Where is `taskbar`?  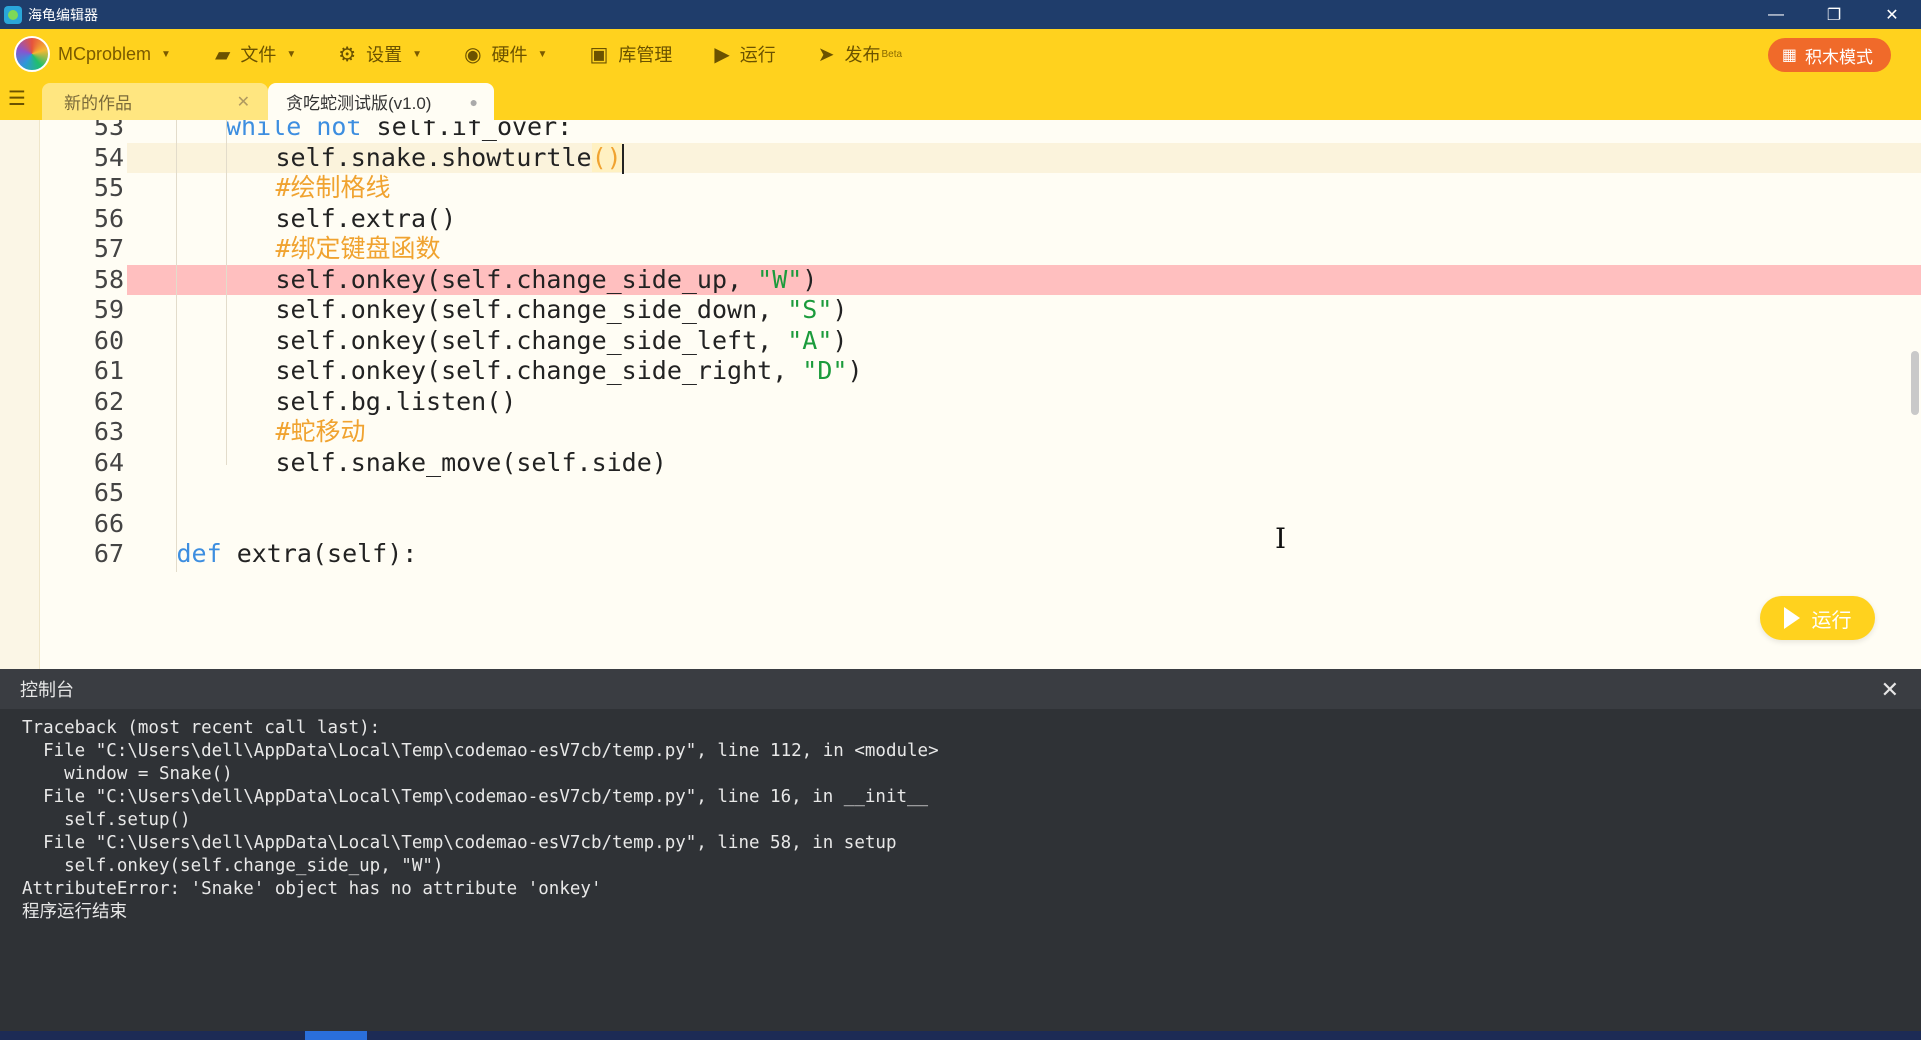
taskbar is located at coordinates (960, 1035).